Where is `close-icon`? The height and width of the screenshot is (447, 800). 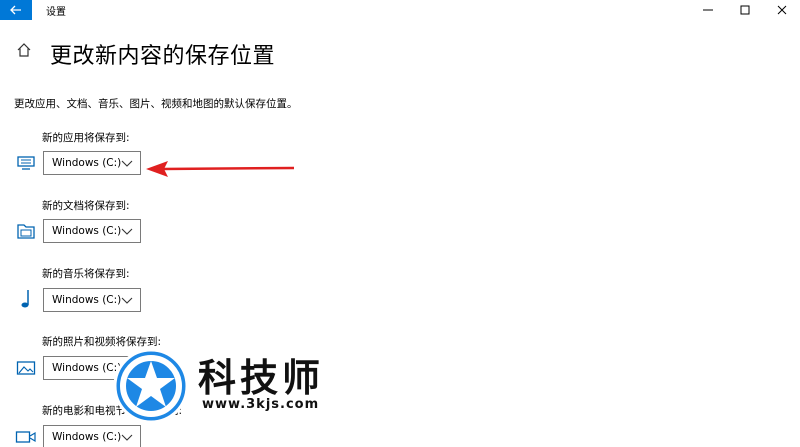 close-icon is located at coordinates (782, 10).